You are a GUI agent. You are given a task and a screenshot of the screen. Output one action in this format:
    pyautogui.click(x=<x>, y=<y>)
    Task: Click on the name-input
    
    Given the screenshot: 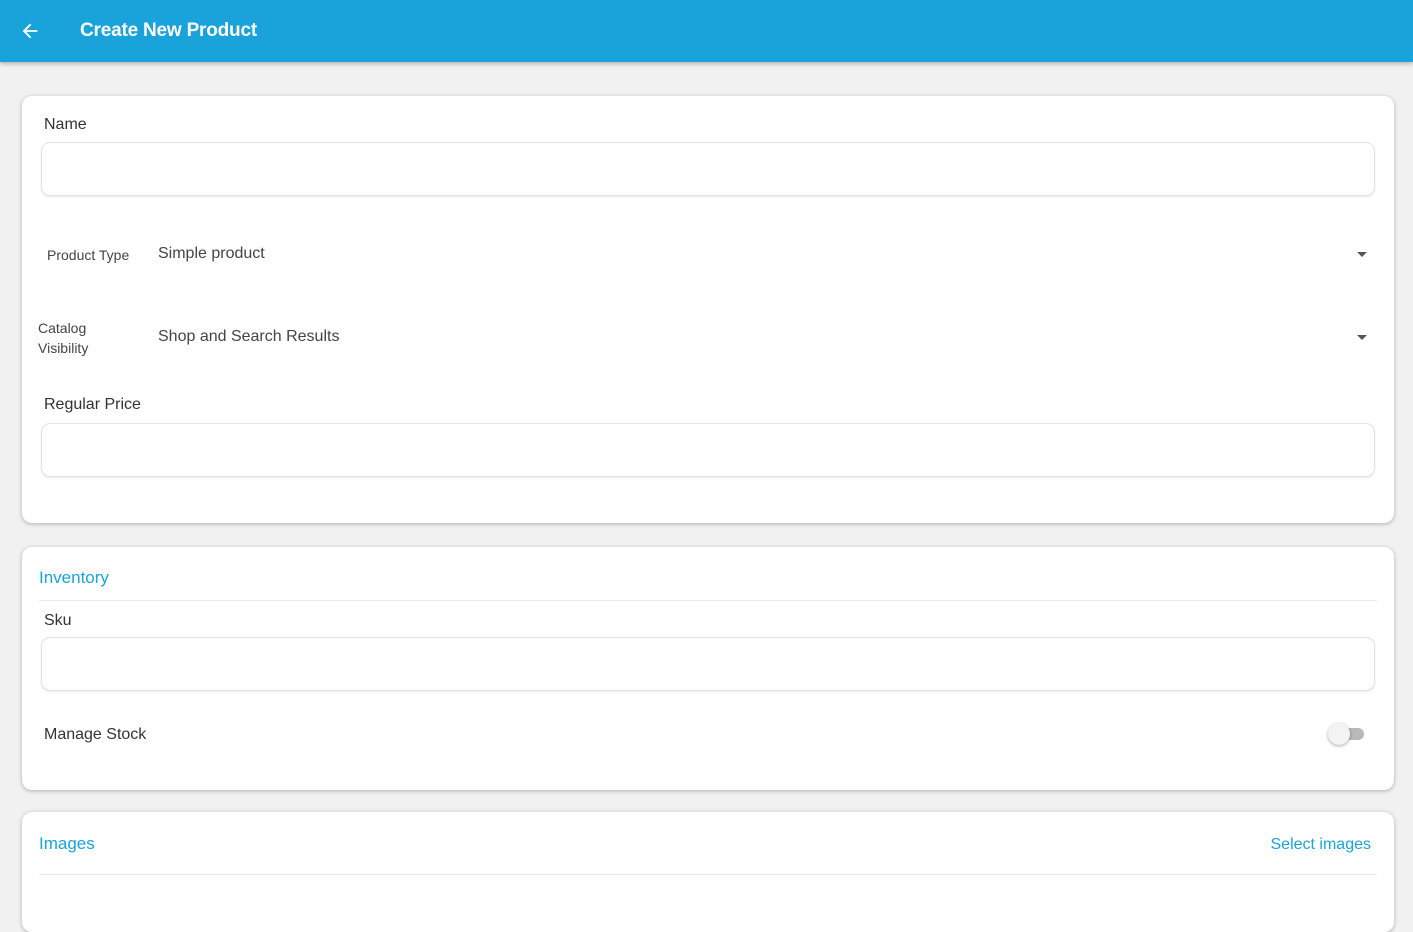 What is the action you would take?
    pyautogui.click(x=708, y=169)
    